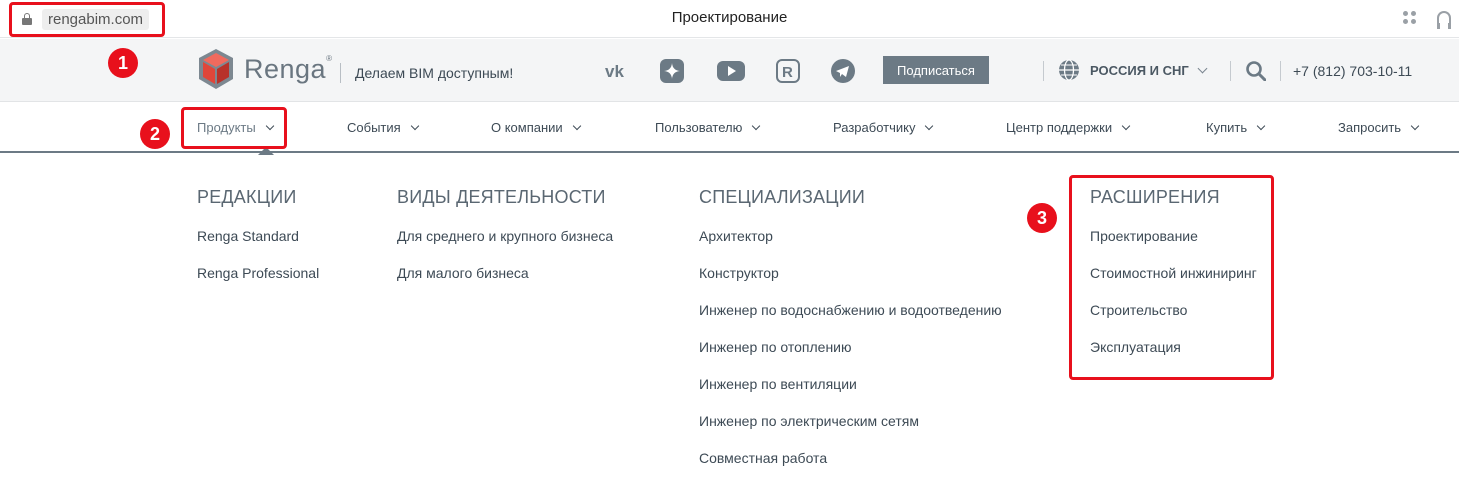 The height and width of the screenshot is (502, 1459). Describe the element at coordinates (463, 273) in the screenshot. I see `dropdown-link: Для малого бизнеса` at that location.